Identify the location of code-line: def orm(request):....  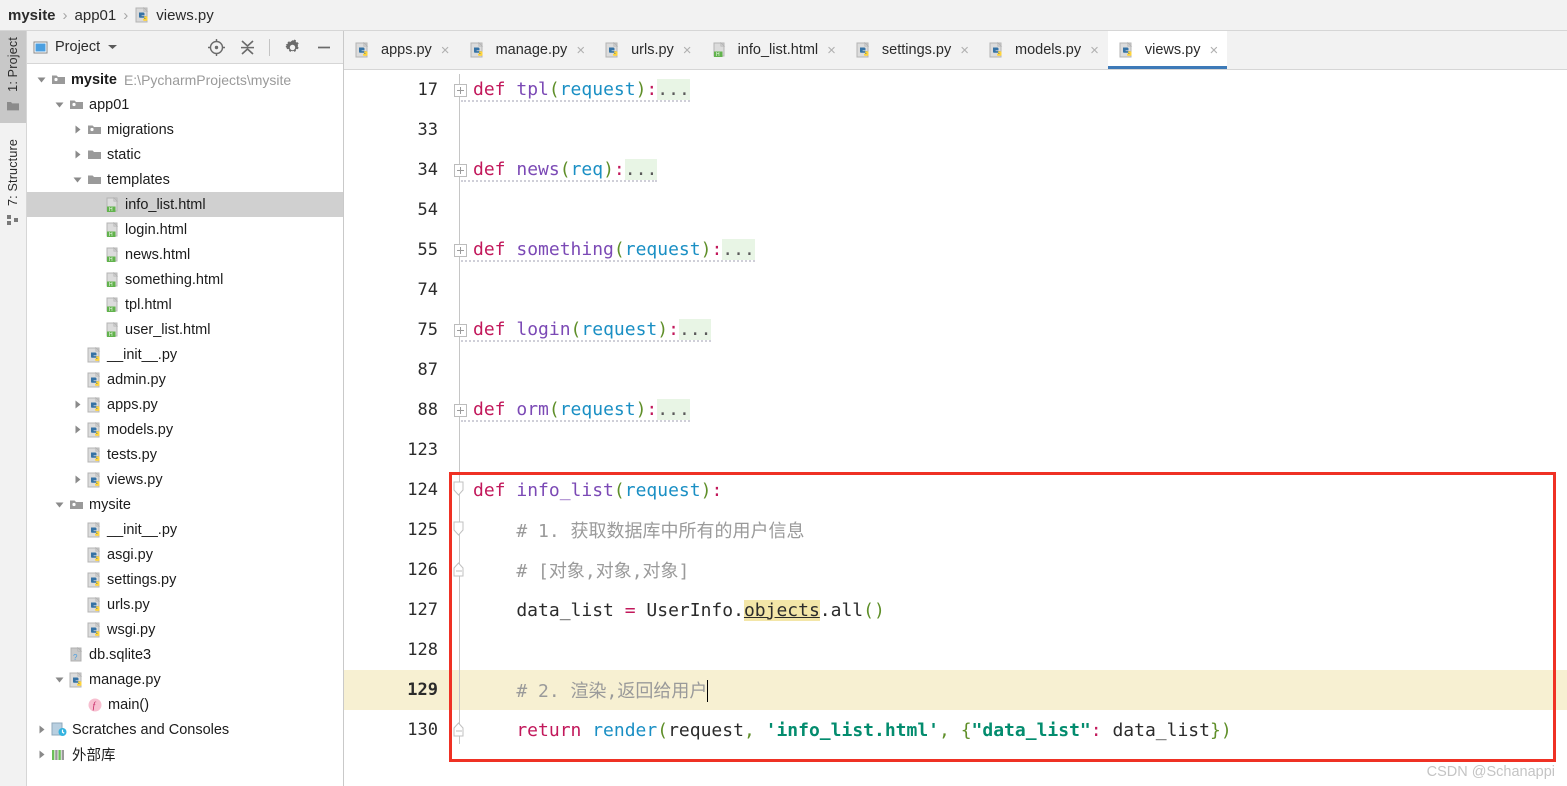
(1008, 410).